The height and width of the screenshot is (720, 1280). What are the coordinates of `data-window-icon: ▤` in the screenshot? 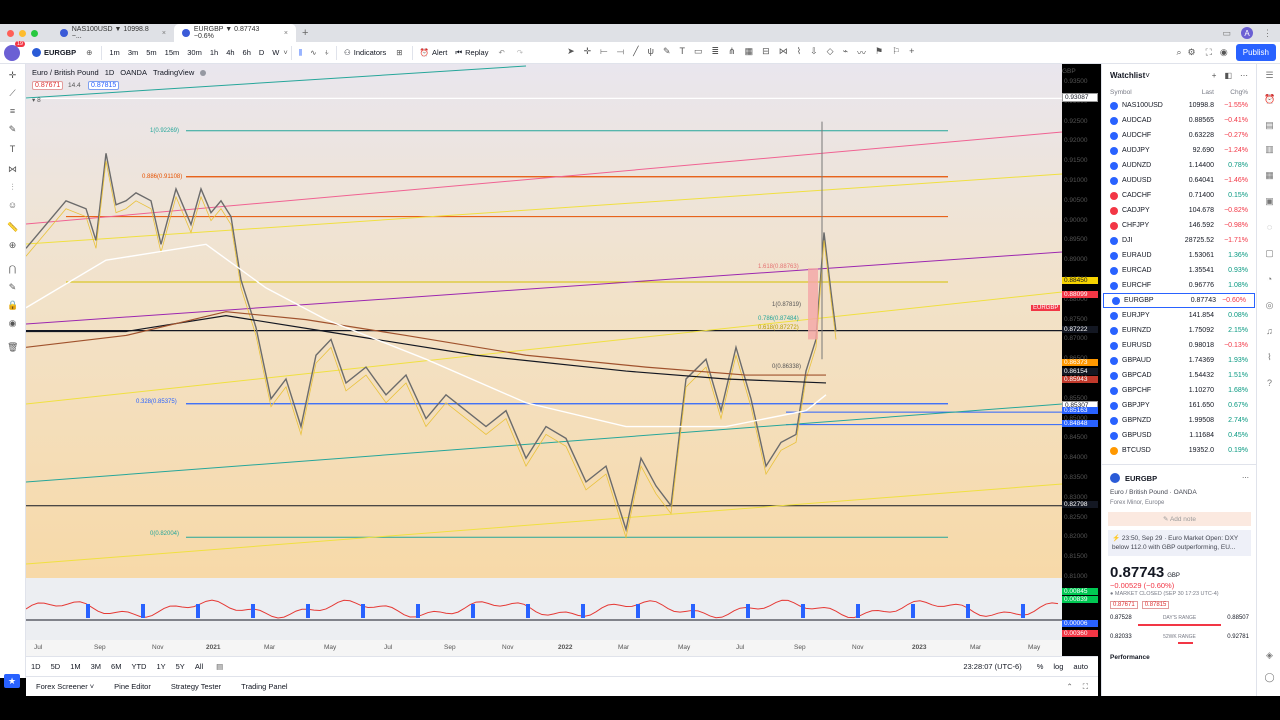 It's located at (1269, 125).